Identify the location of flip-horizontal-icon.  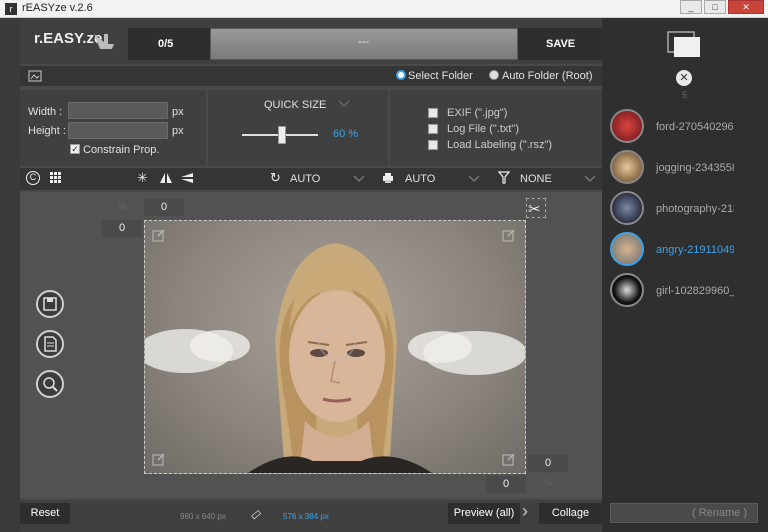
(166, 178).